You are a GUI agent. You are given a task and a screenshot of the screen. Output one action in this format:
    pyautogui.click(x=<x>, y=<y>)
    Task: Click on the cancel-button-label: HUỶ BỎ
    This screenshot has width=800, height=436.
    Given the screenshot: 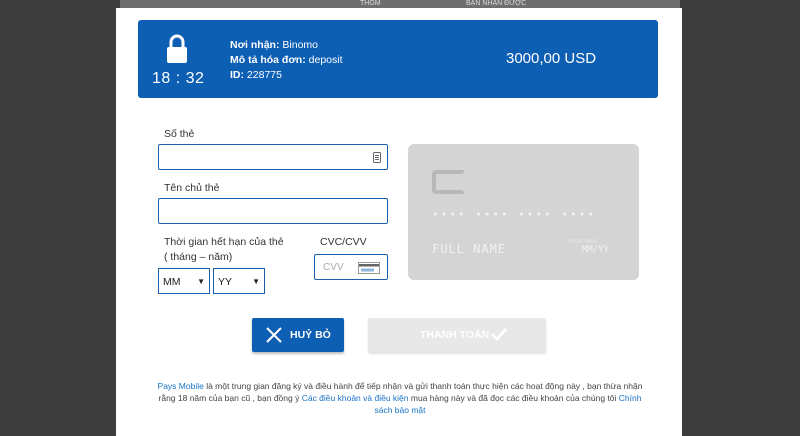 What is the action you would take?
    pyautogui.click(x=310, y=335)
    